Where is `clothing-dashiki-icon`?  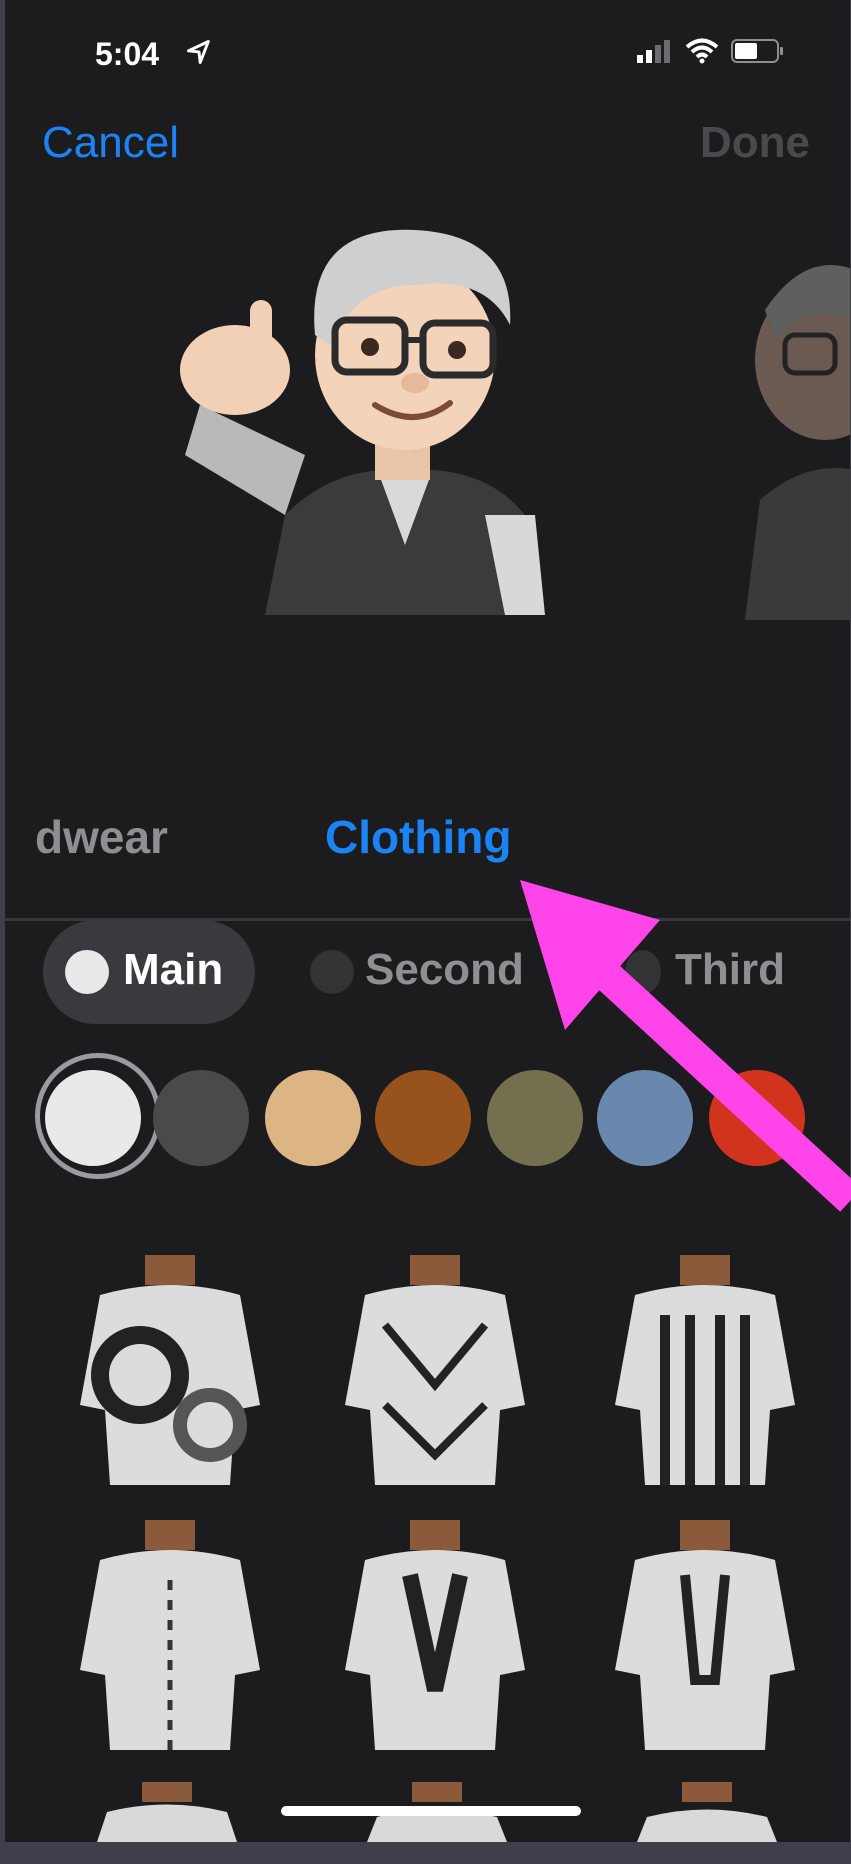
clothing-dashiki-icon is located at coordinates (435, 1635).